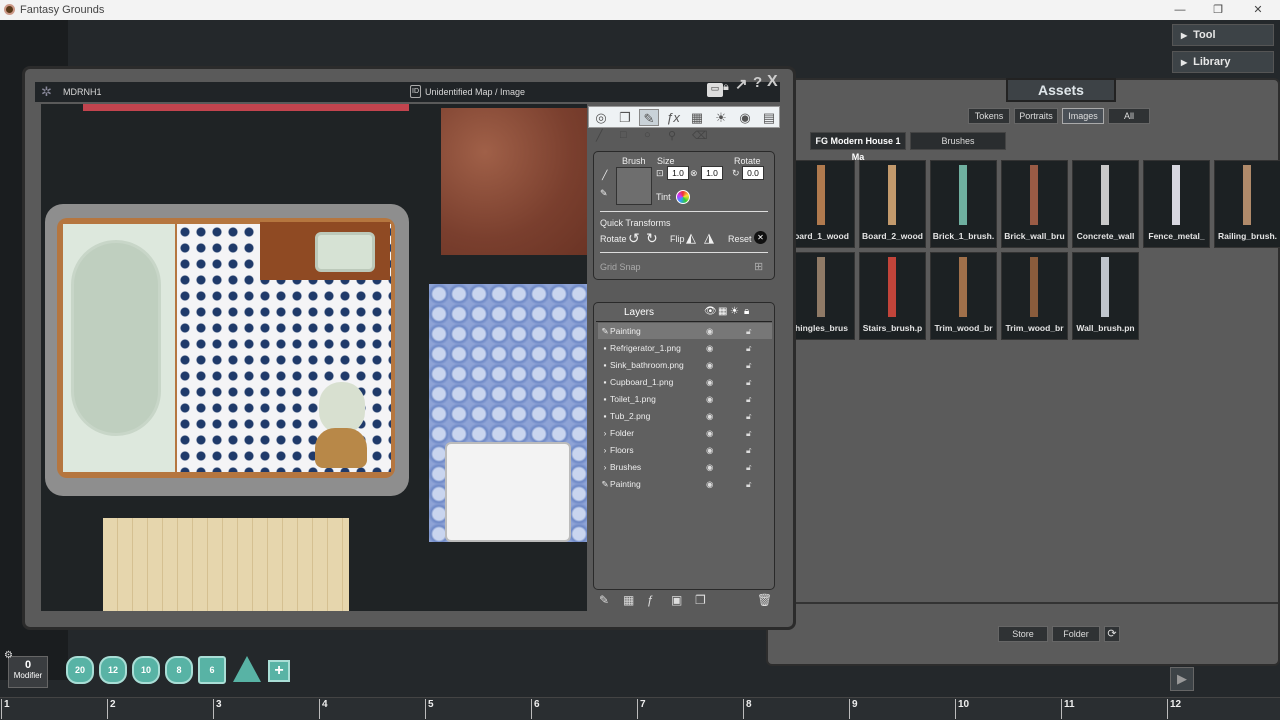 The width and height of the screenshot is (1280, 720). What do you see at coordinates (769, 117) in the screenshot?
I see `grid-icon: ▤` at bounding box center [769, 117].